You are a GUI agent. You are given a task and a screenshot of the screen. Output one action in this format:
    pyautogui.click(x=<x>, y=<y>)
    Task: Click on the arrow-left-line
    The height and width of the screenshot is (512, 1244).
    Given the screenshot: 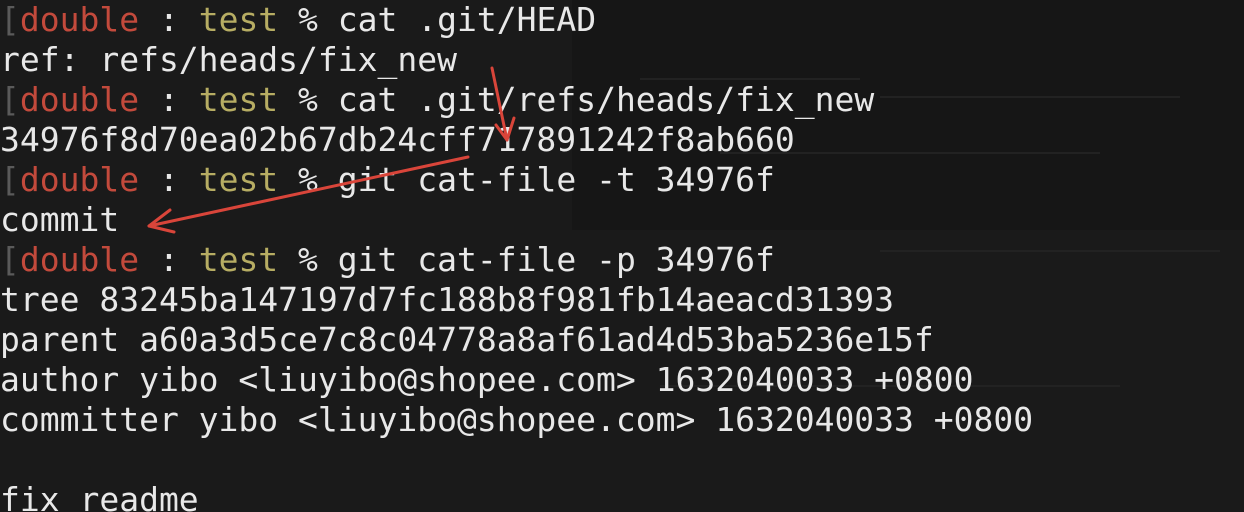 What is the action you would take?
    pyautogui.click(x=308, y=191)
    